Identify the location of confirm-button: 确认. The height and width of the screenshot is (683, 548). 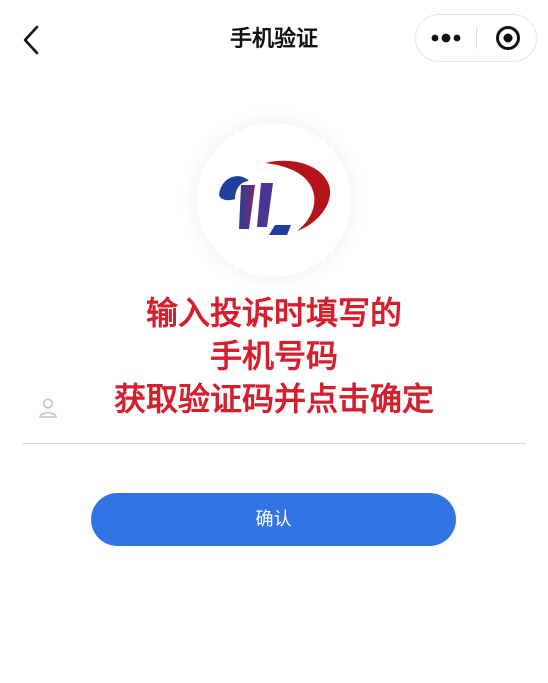
(273, 519).